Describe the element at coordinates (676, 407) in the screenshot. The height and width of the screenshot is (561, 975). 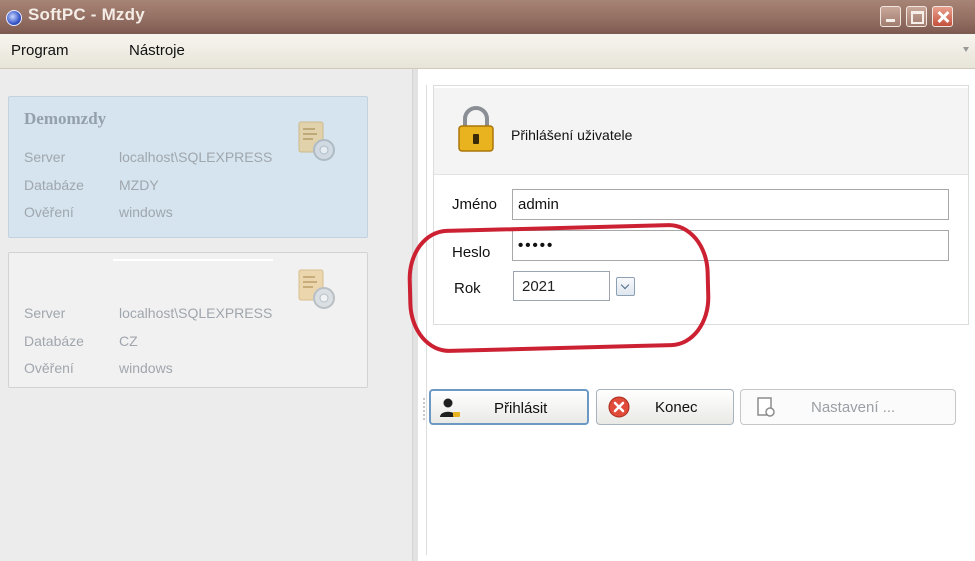
I see `end-button-label: Konec` at that location.